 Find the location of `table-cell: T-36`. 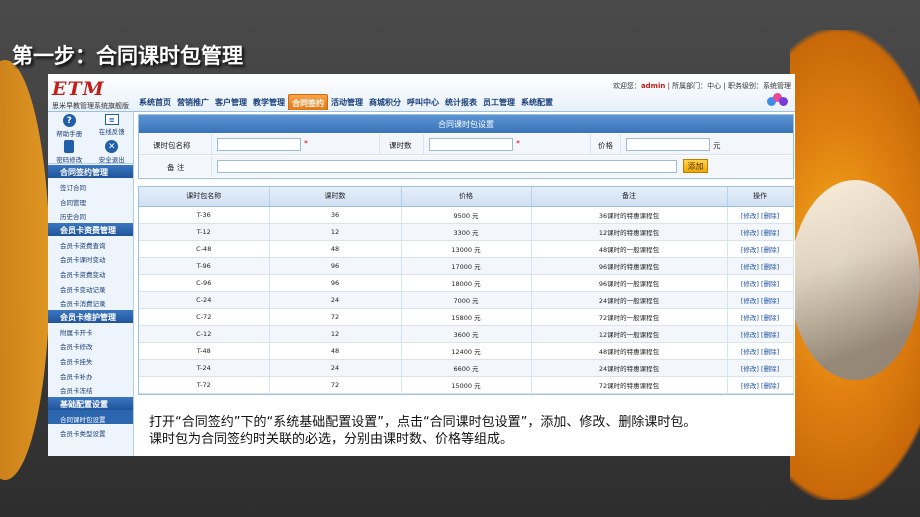

table-cell: T-36 is located at coordinates (204, 215).